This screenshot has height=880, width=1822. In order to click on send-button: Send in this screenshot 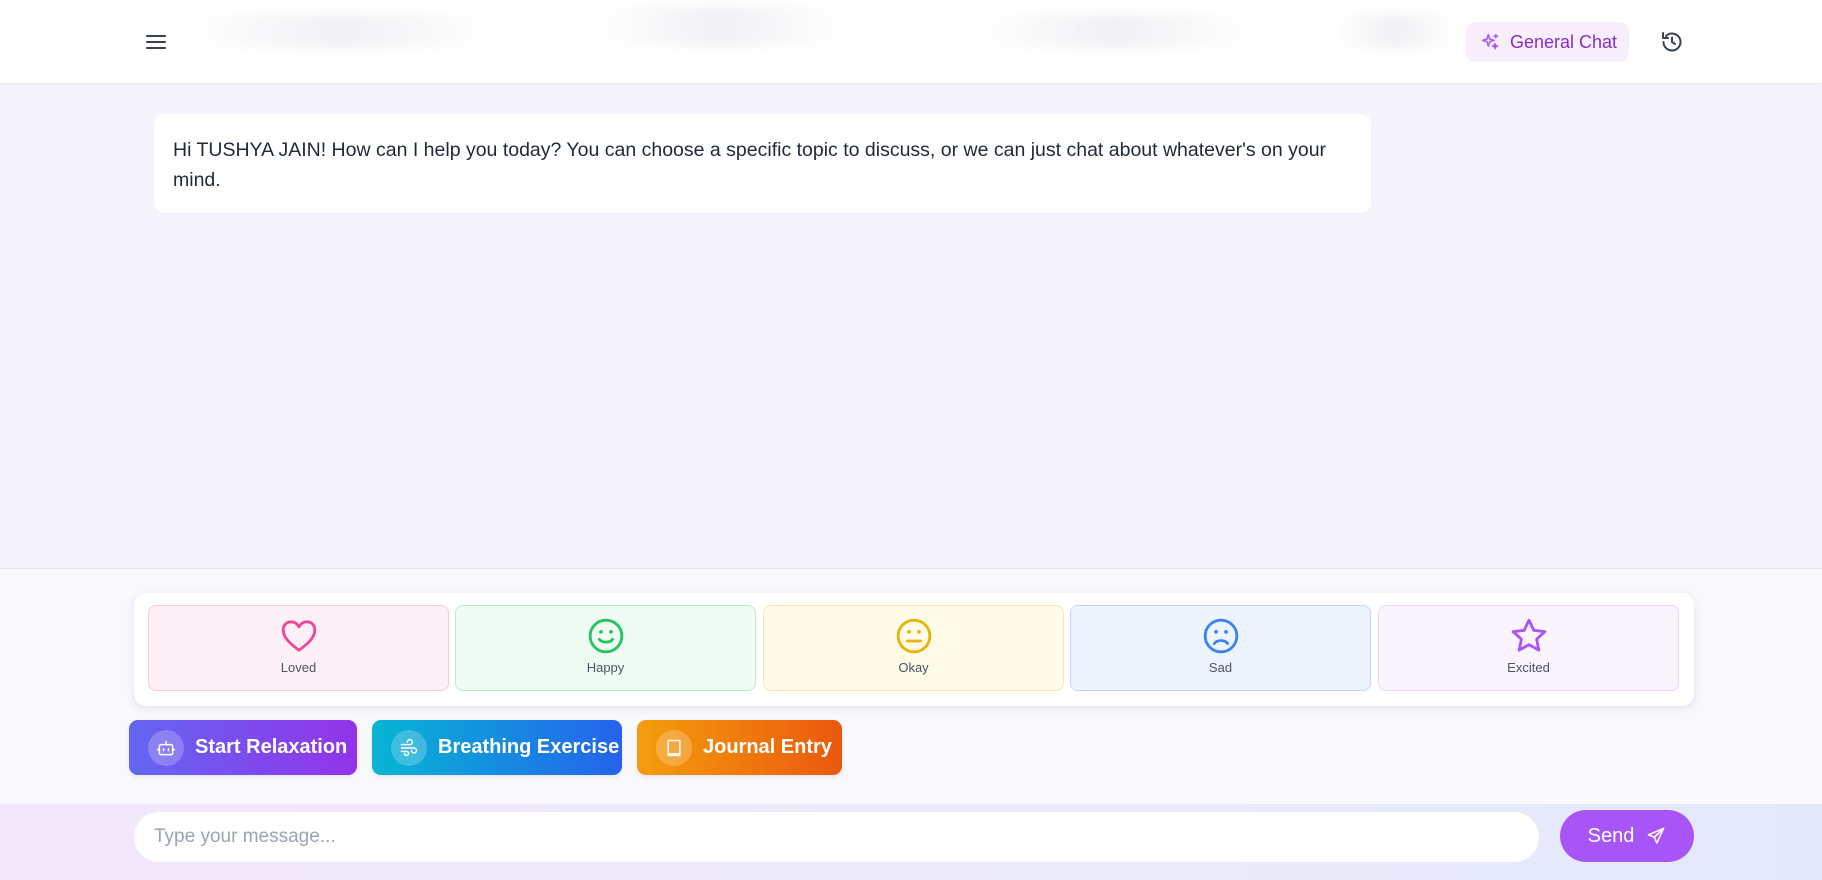, I will do `click(1627, 836)`.